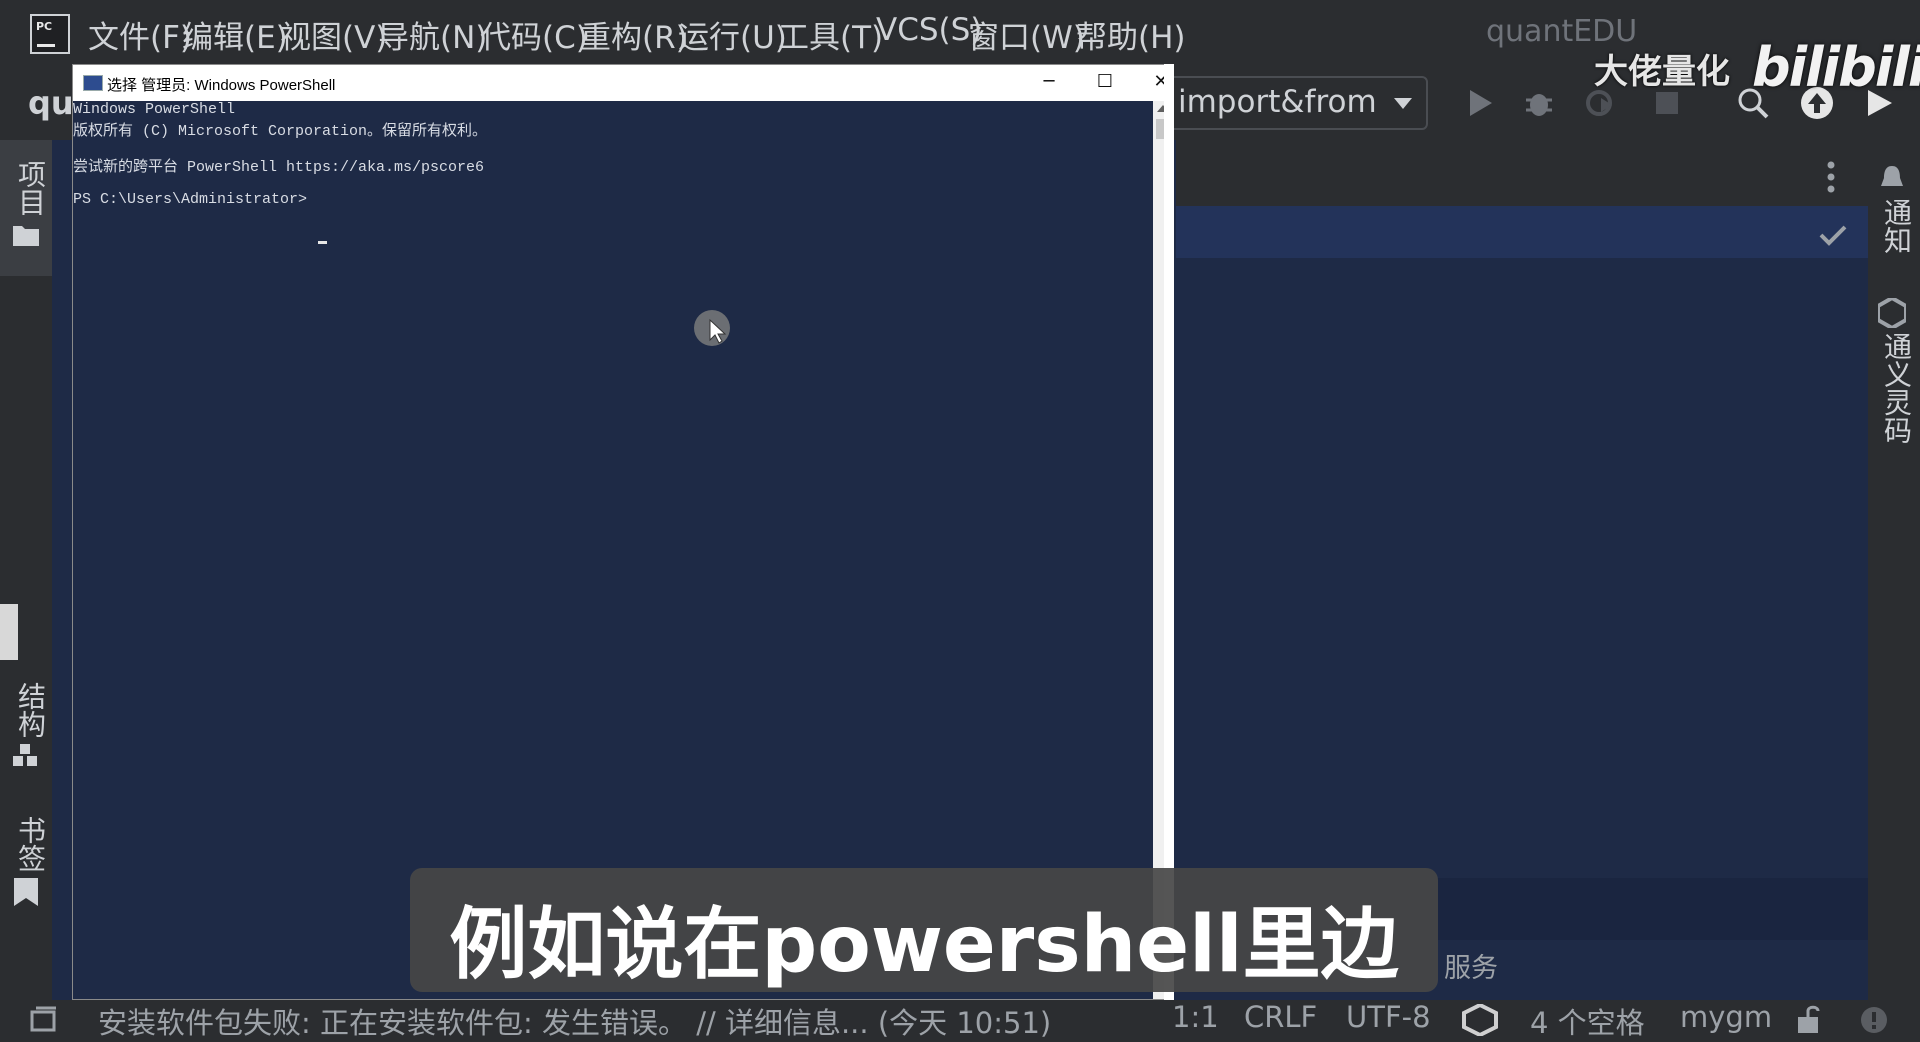 This screenshot has height=1042, width=1920. Describe the element at coordinates (1892, 313) in the screenshot. I see `tongyi-icon` at that location.